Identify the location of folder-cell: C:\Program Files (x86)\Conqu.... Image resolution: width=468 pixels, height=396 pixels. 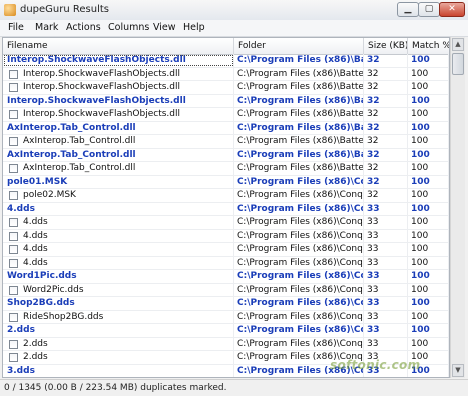
(299, 209).